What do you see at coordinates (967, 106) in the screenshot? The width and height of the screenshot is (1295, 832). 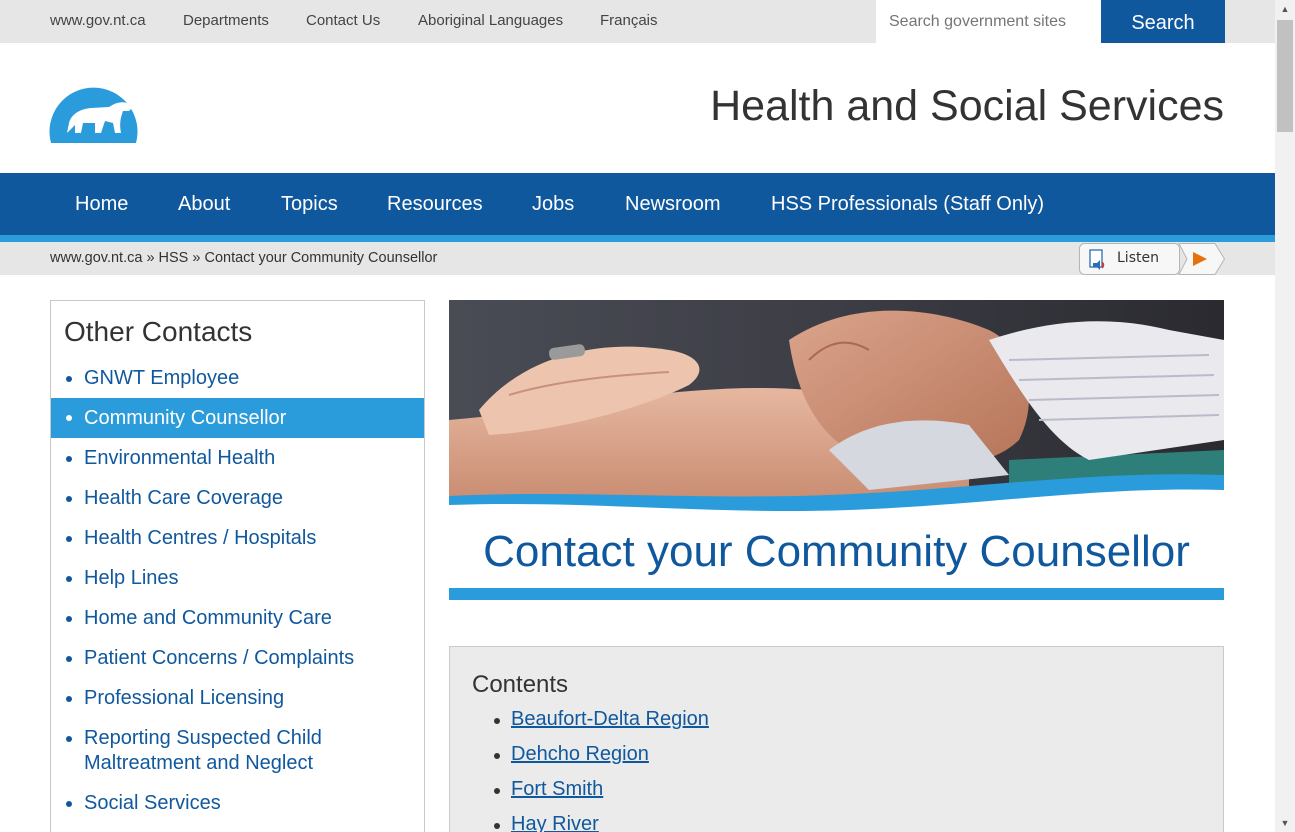 I see `site-title: Health and Social Services` at bounding box center [967, 106].